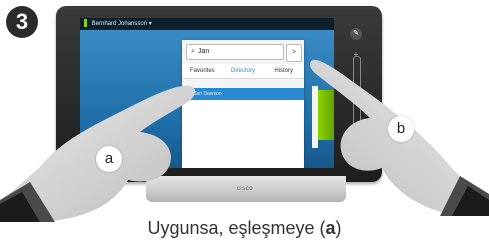  Describe the element at coordinates (401, 129) in the screenshot. I see `finger-label-b: b` at that location.